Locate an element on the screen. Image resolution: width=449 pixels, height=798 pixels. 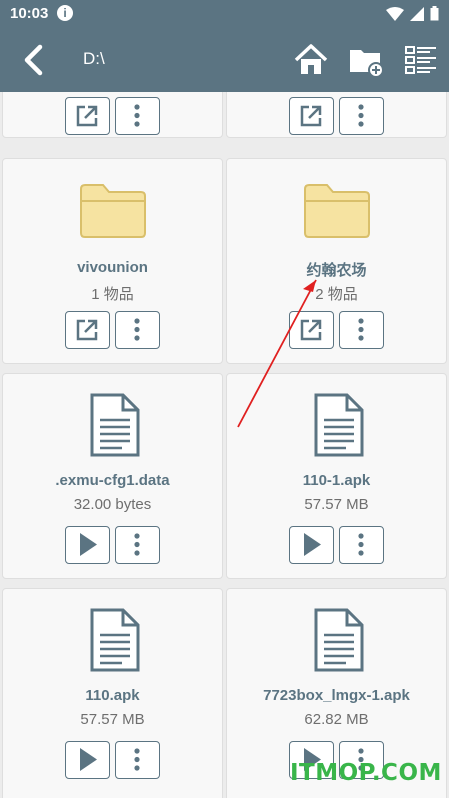
list-view-icon is located at coordinates (420, 60).